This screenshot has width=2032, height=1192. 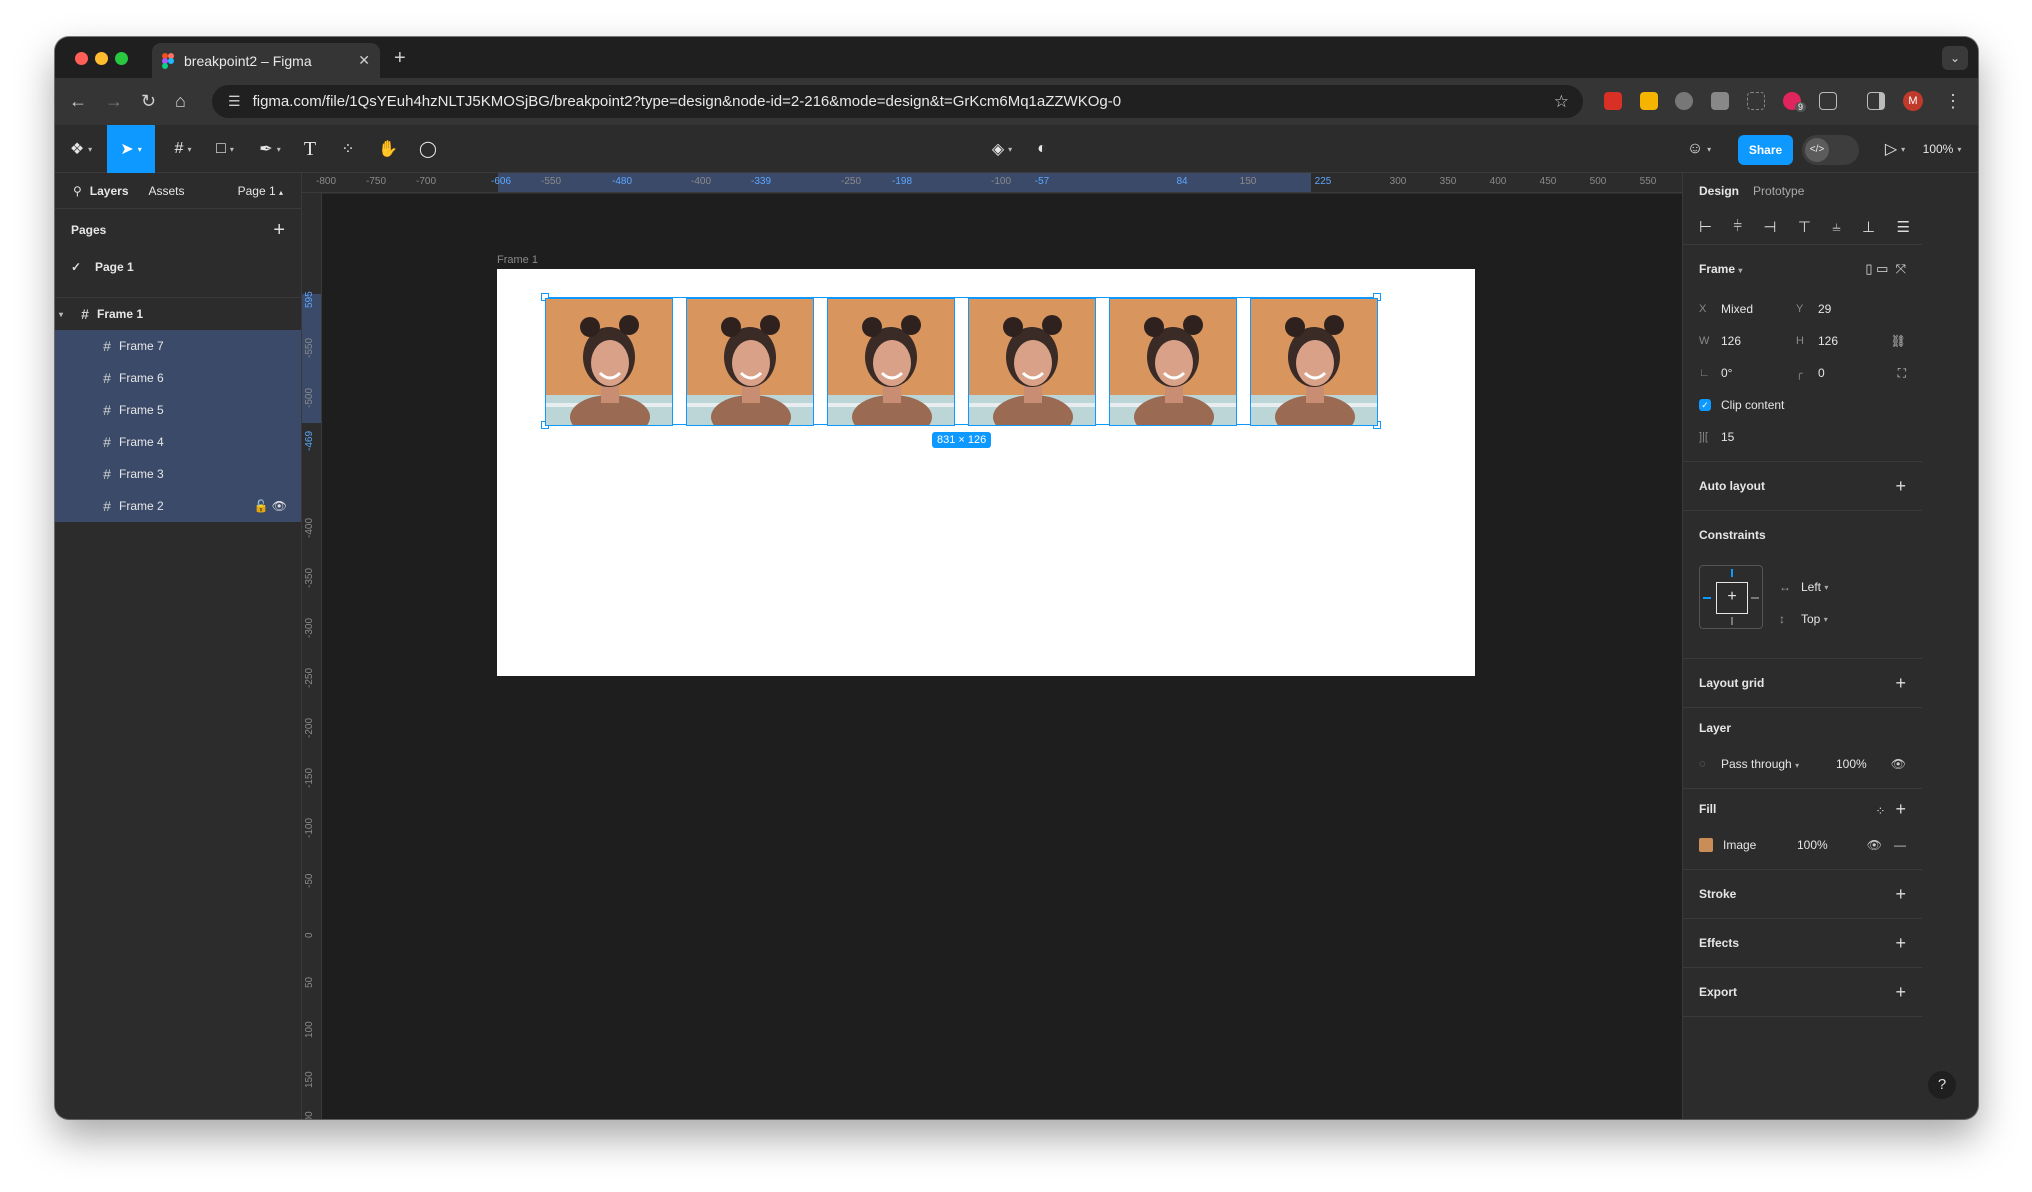 What do you see at coordinates (364, 60) in the screenshot?
I see `tab-close-icon: ✕` at bounding box center [364, 60].